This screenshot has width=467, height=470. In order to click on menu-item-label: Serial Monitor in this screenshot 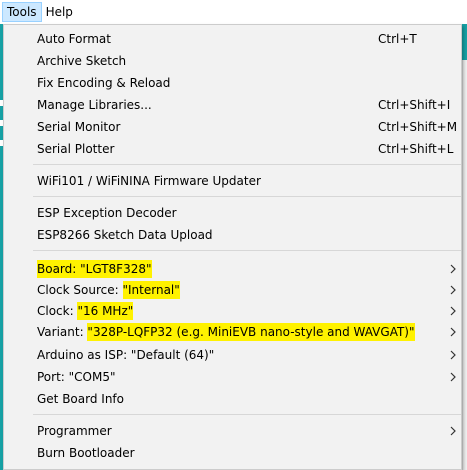, I will do `click(79, 127)`.